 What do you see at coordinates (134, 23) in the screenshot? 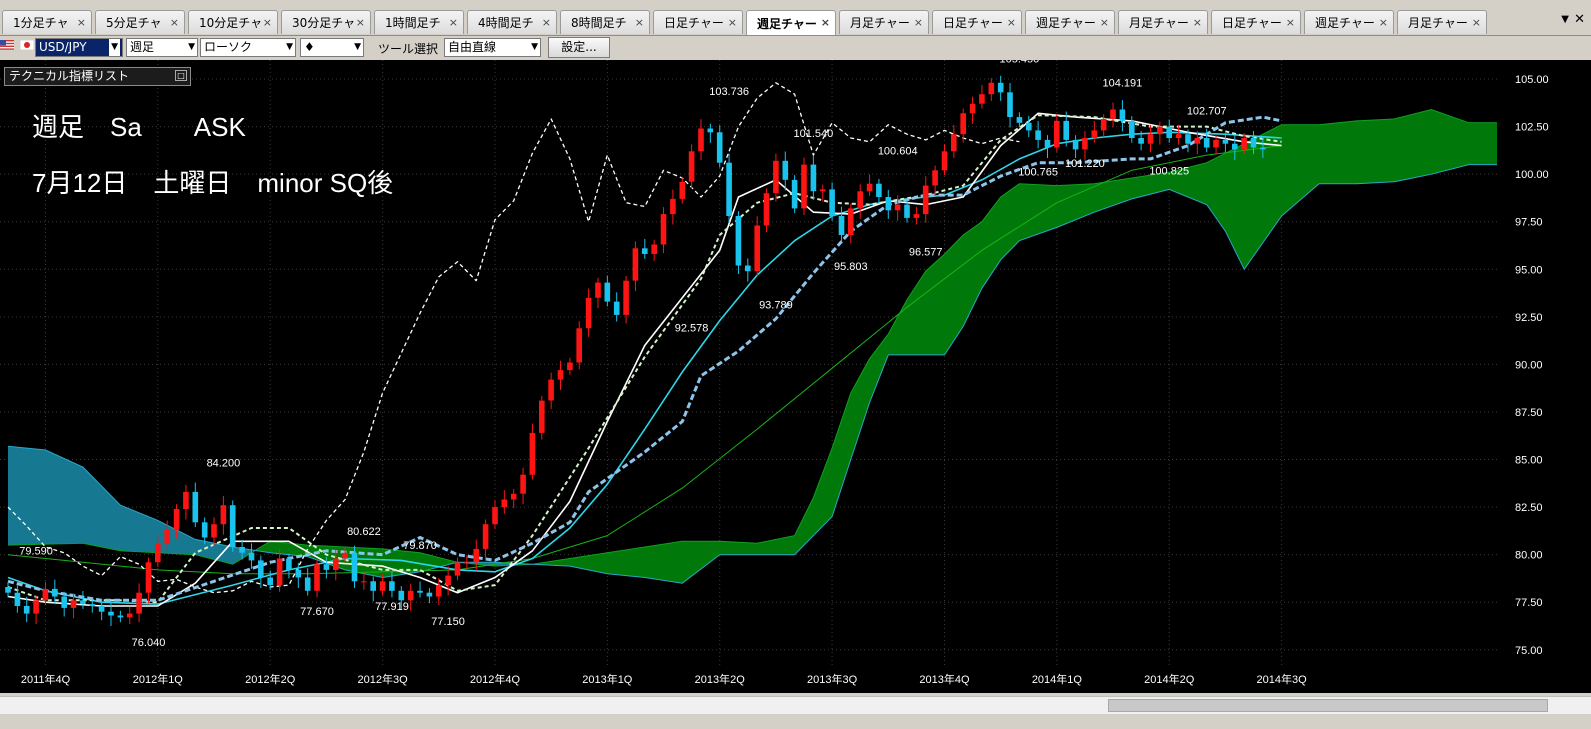
I see `tab-label: 5分足チャ` at bounding box center [134, 23].